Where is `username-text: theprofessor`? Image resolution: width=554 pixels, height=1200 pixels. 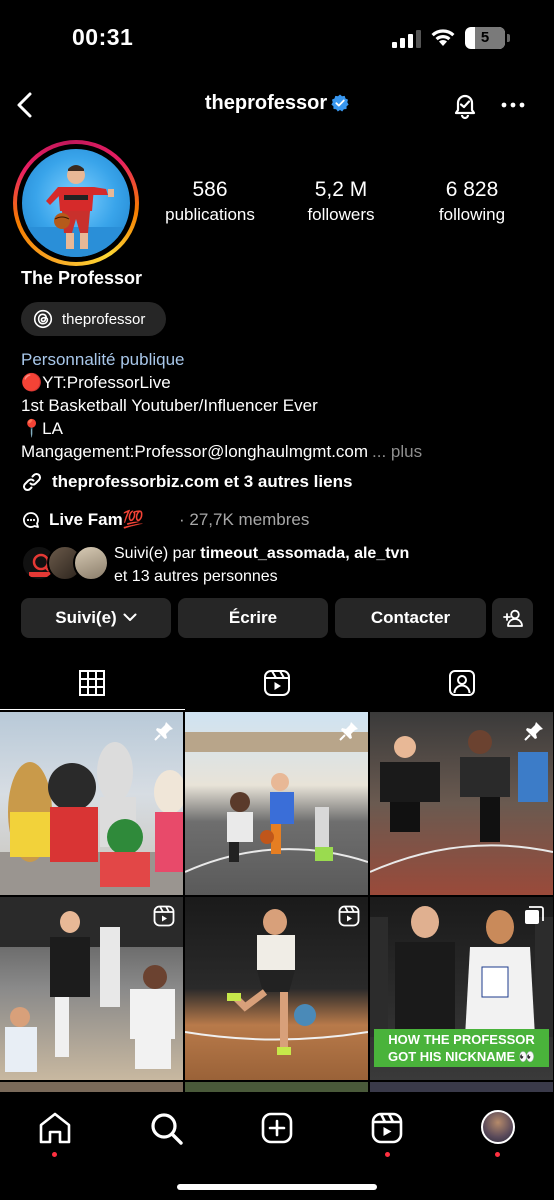
username-text: theprofessor is located at coordinates (266, 103).